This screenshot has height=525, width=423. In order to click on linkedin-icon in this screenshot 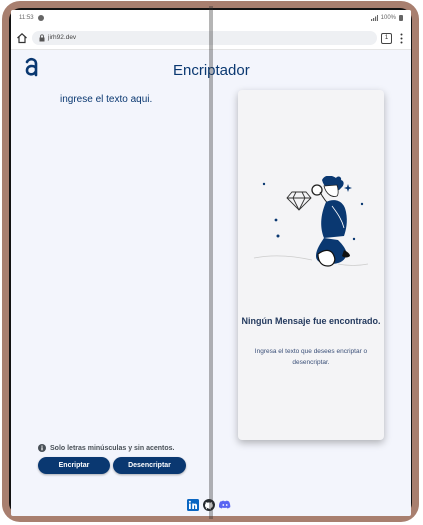, I will do `click(193, 505)`.